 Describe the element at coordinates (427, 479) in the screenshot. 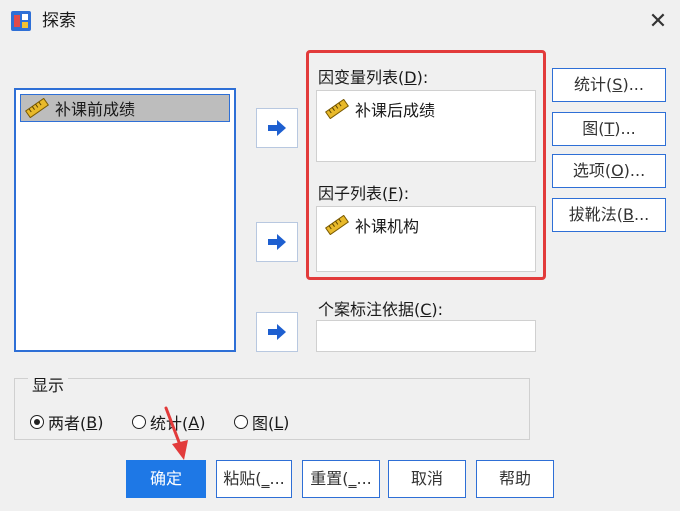

I see `cancel-button: 取消` at that location.